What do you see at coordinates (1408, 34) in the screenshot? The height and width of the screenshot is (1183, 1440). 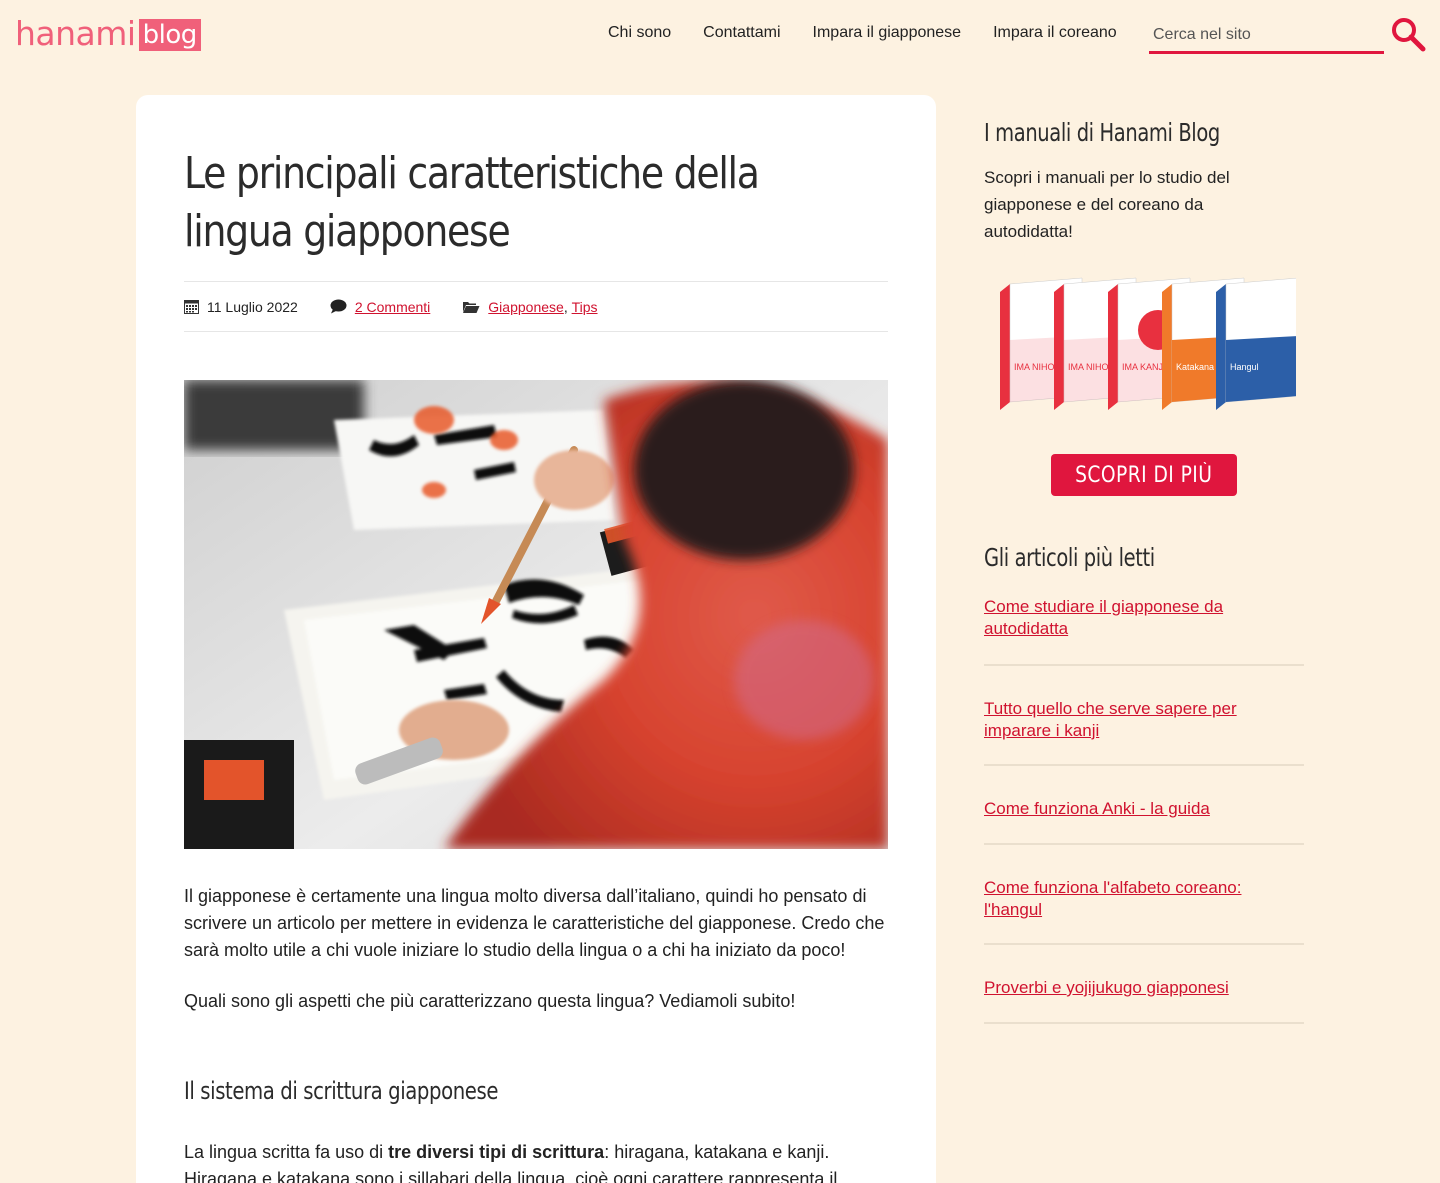 I see `search-icon` at bounding box center [1408, 34].